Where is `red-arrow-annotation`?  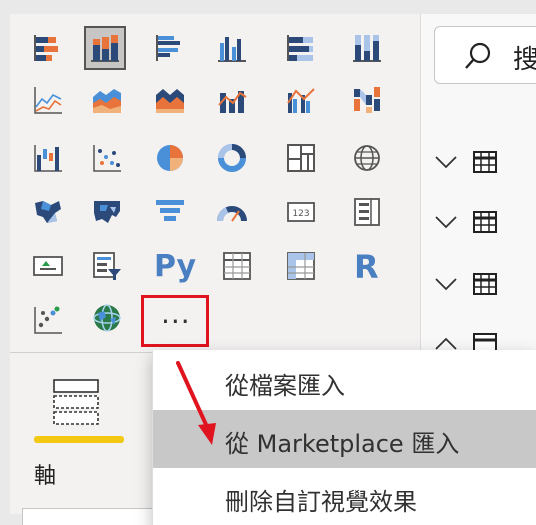
red-arrow-annotation is located at coordinates (196, 403).